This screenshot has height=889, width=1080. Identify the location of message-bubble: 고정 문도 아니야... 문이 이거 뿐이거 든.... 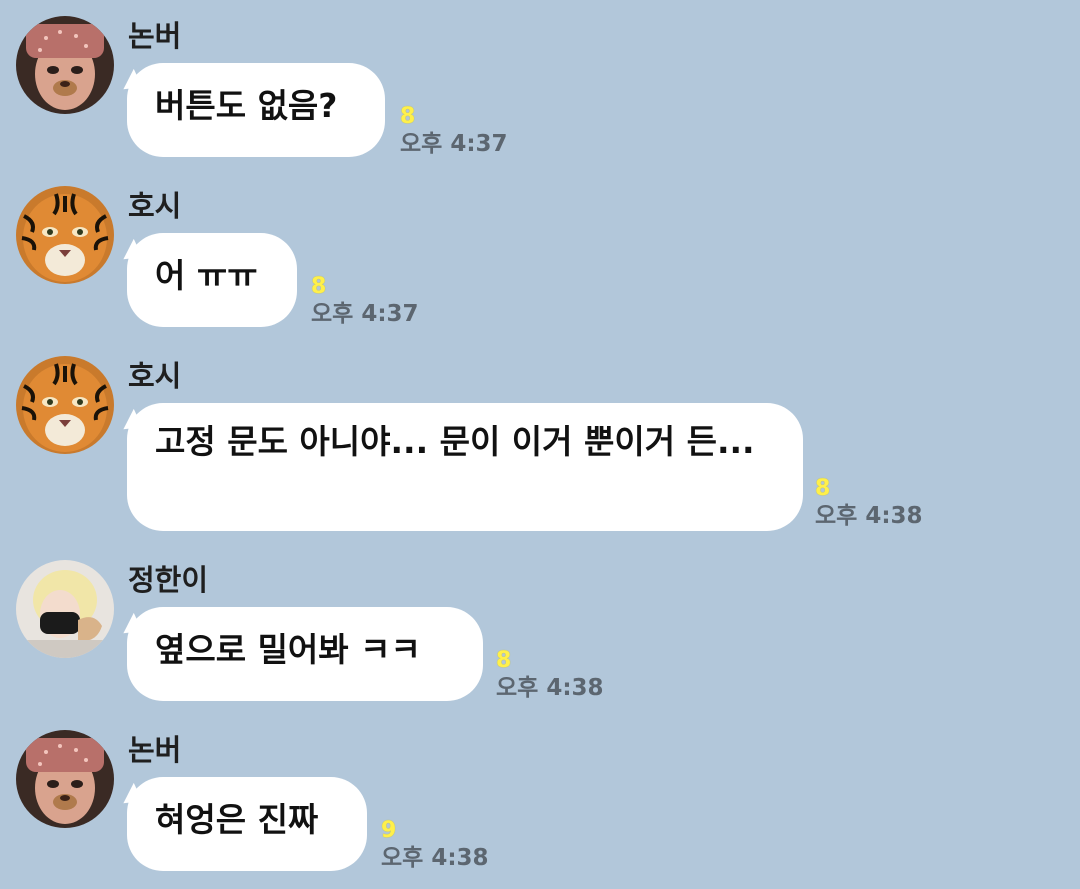
(465, 467).